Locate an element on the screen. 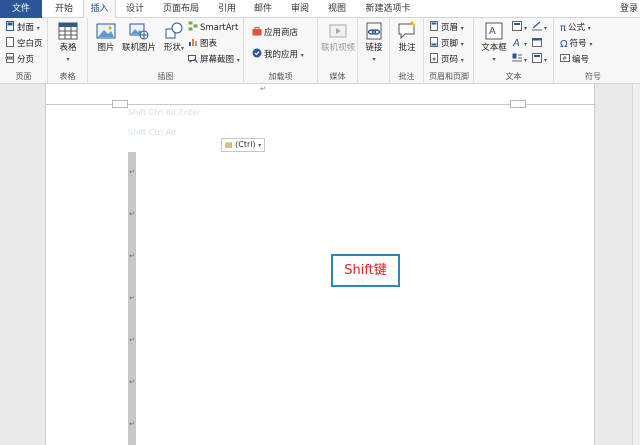 Image resolution: width=640 pixels, height=445 pixels. tab-references: 引用 is located at coordinates (227, 9).